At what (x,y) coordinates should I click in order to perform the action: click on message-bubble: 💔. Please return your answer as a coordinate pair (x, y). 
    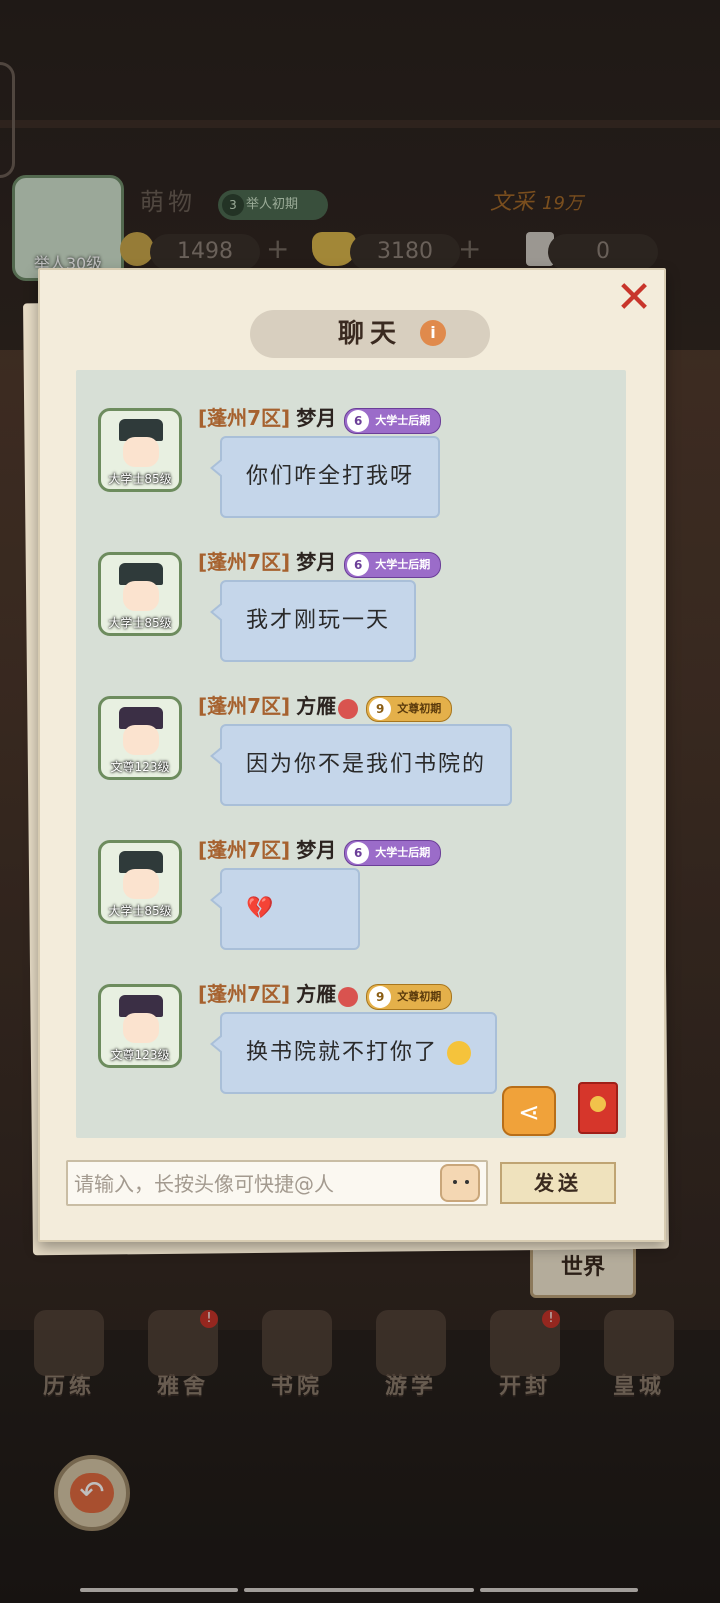
    Looking at the image, I should click on (285, 909).